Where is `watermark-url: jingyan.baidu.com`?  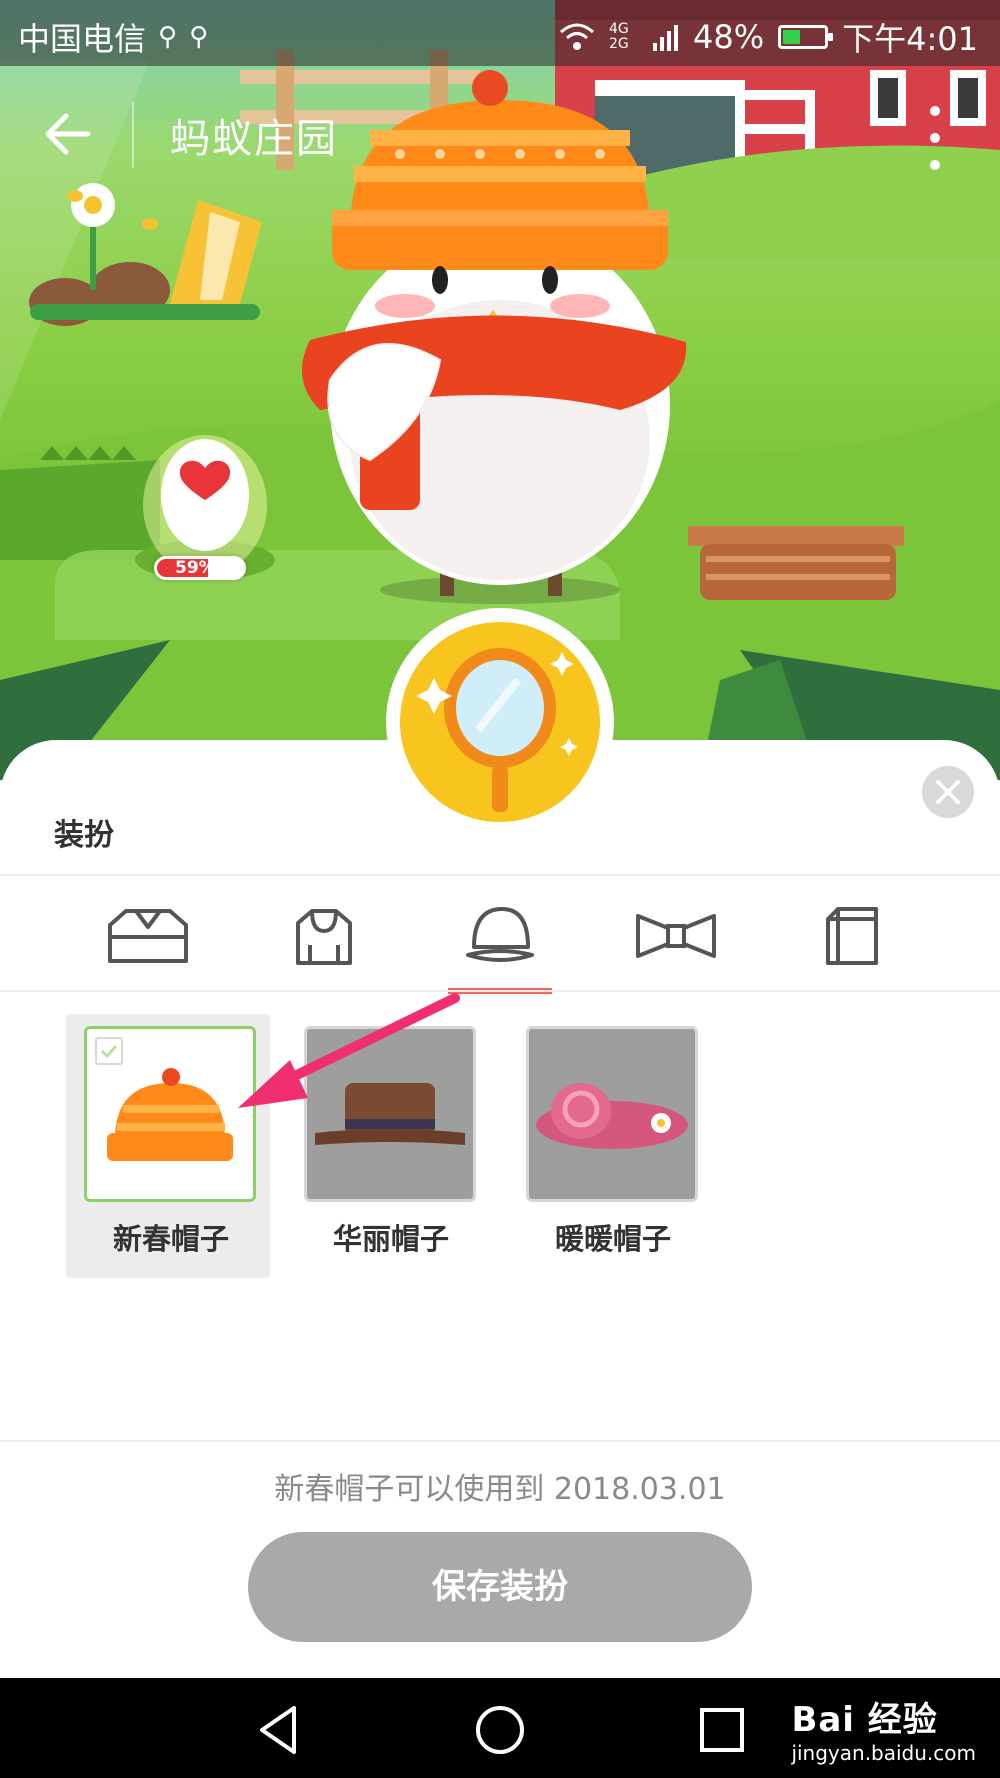 watermark-url: jingyan.baidu.com is located at coordinates (883, 1753).